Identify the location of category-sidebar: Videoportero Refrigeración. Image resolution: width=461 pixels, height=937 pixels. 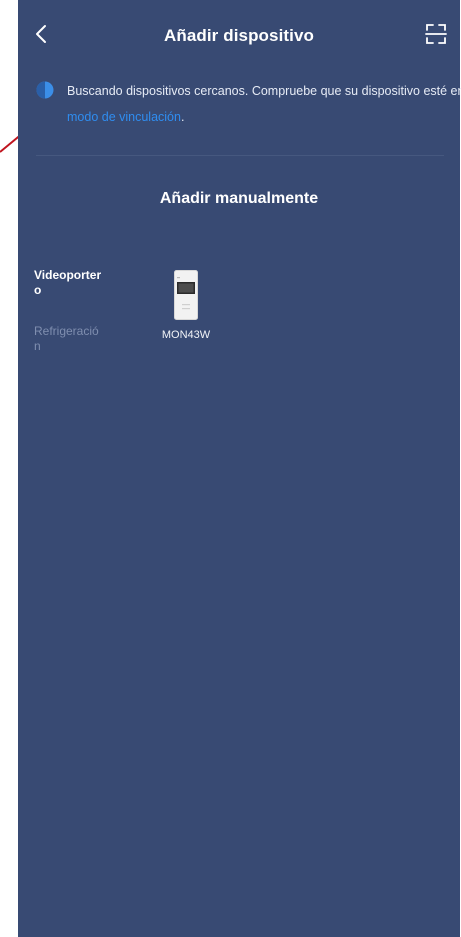
(72, 311).